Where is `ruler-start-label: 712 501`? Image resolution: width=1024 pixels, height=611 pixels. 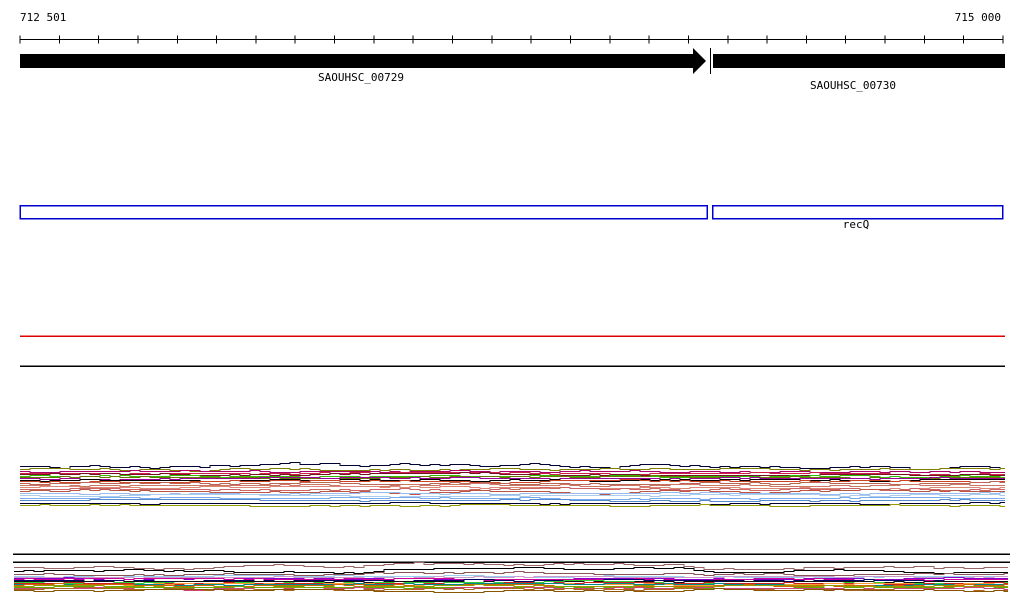 ruler-start-label: 712 501 is located at coordinates (43, 17).